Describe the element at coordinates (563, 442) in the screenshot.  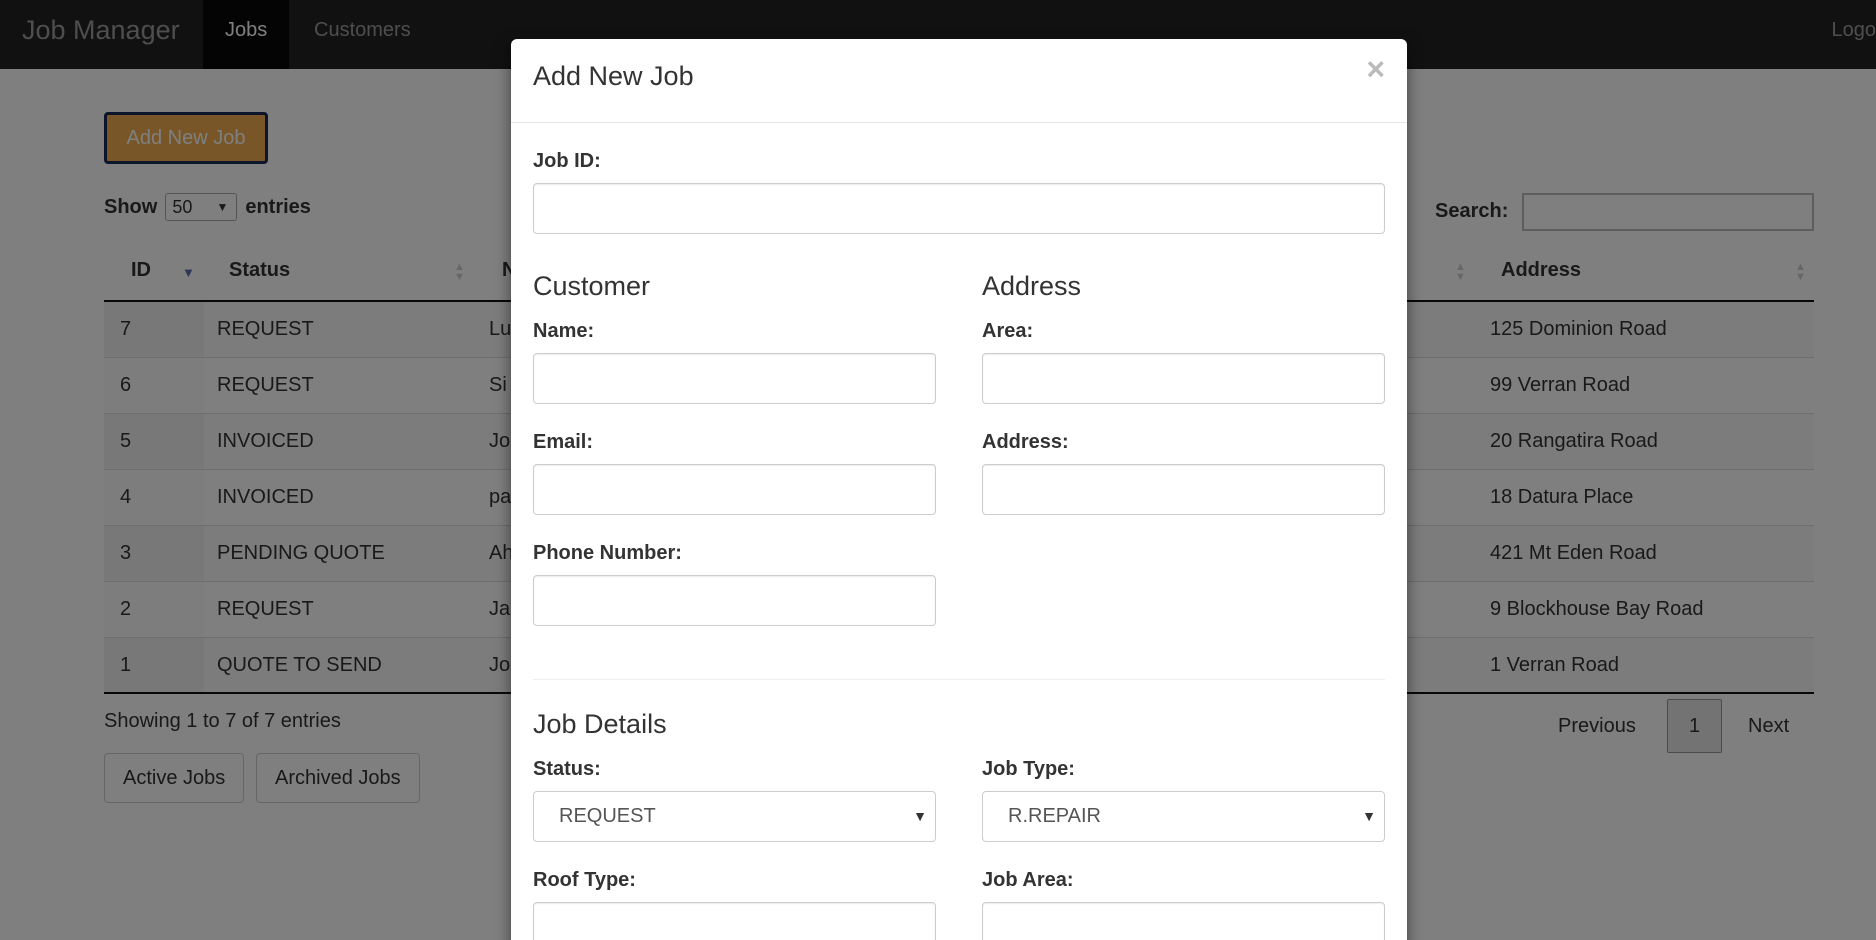
I see `email-label: Email:` at that location.